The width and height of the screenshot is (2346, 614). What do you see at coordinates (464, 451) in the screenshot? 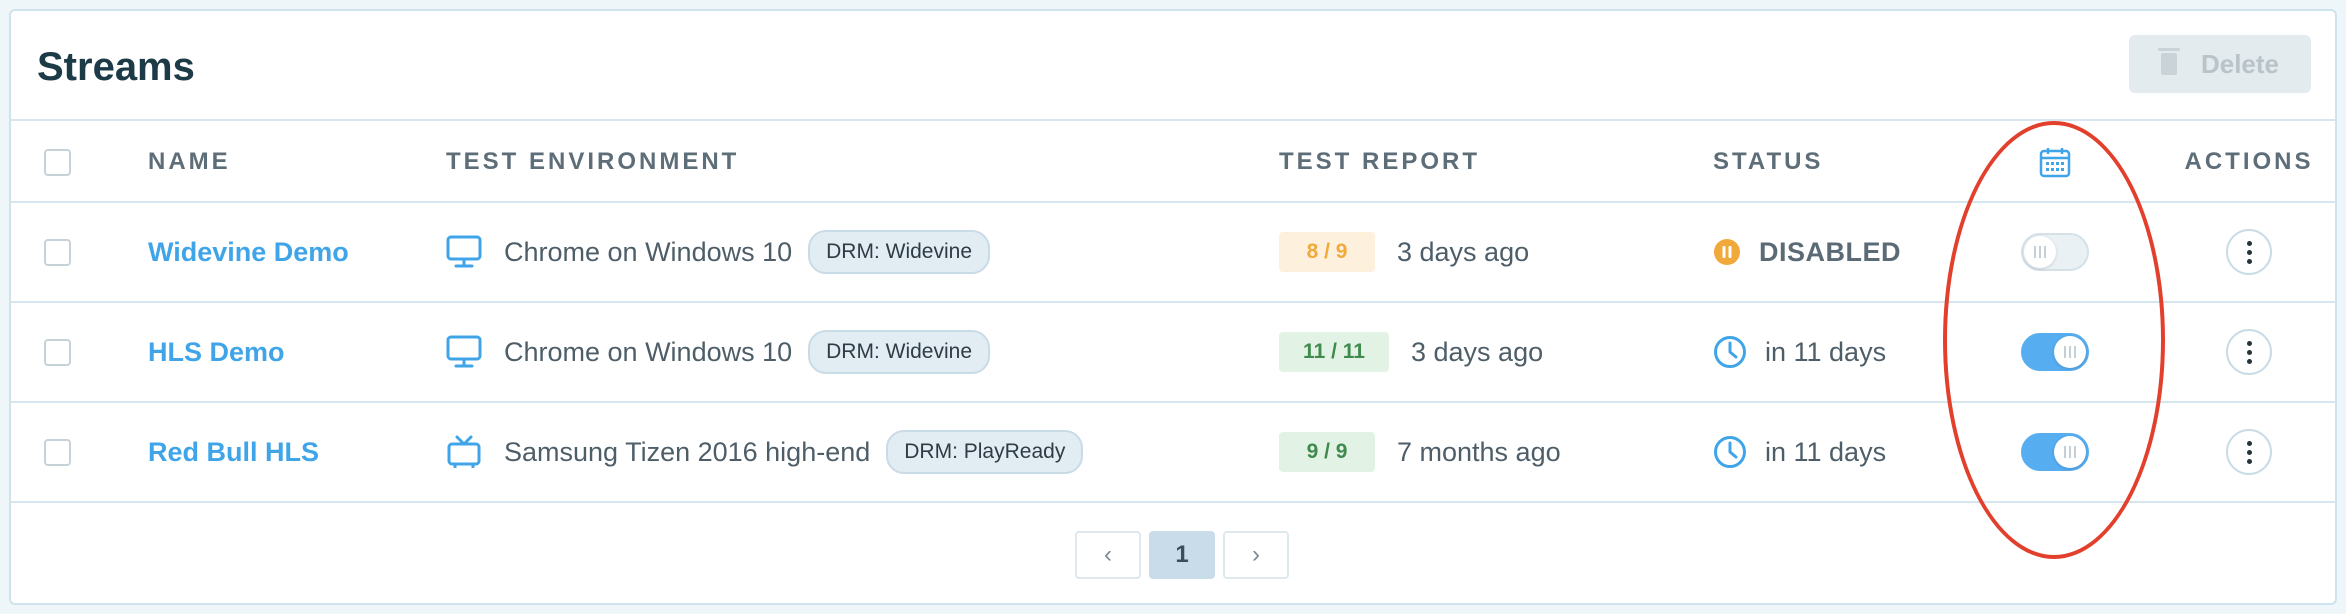
I see `tv-icon` at bounding box center [464, 451].